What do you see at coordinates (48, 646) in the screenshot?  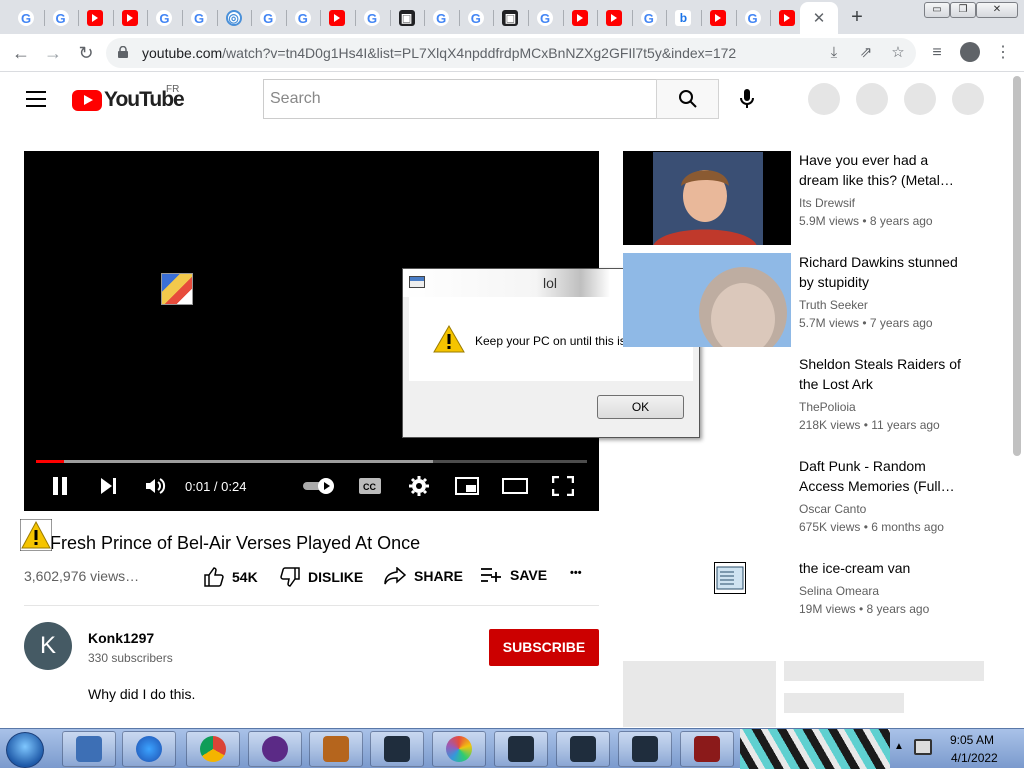 I see `channel-avatar: K` at bounding box center [48, 646].